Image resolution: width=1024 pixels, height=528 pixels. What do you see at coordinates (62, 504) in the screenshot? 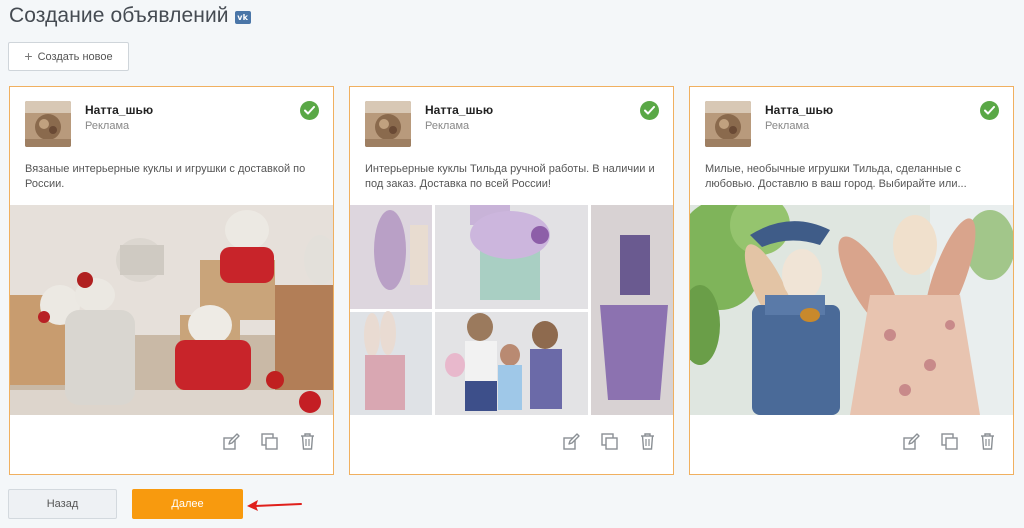
I see `back-button: Назад` at bounding box center [62, 504].